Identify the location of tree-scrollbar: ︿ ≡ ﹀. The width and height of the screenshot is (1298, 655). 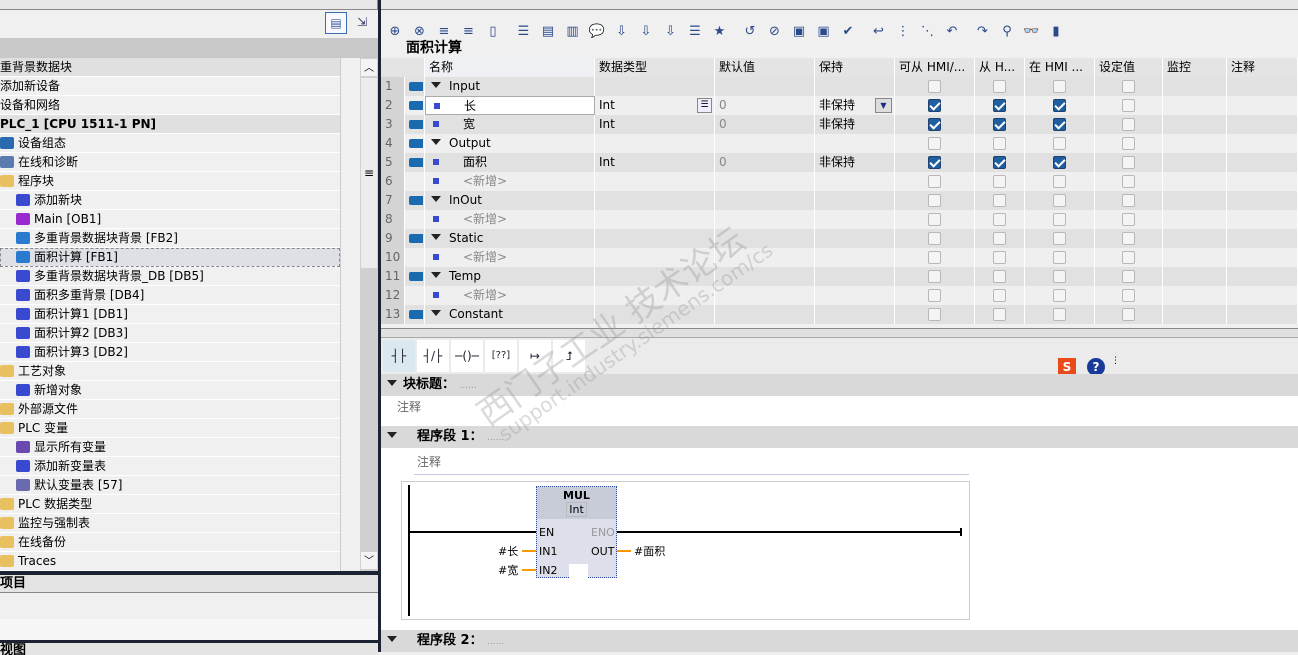
(369, 314).